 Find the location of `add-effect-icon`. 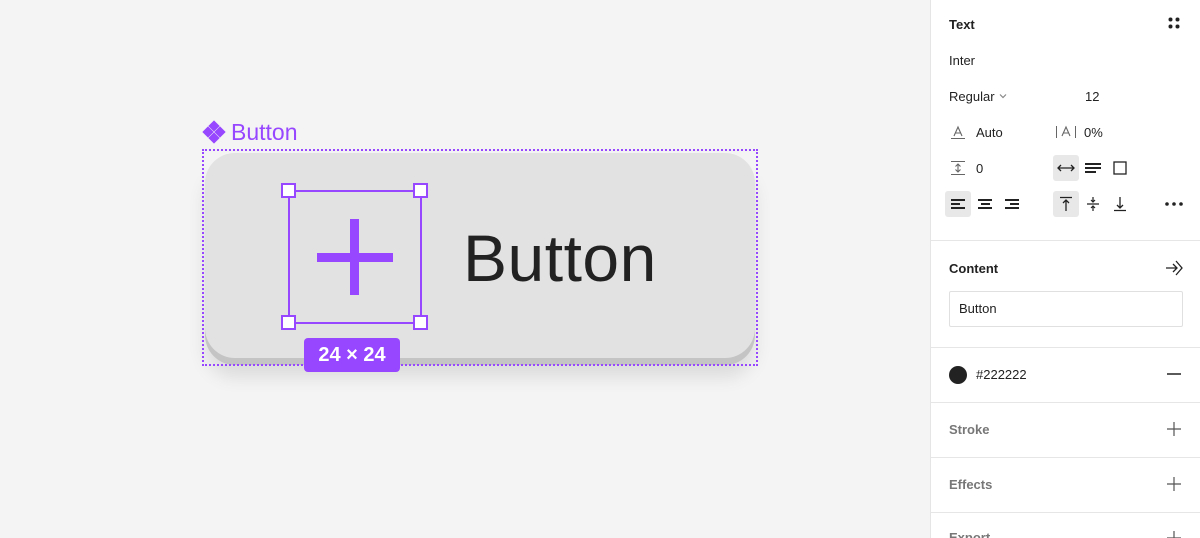

add-effect-icon is located at coordinates (1174, 484).